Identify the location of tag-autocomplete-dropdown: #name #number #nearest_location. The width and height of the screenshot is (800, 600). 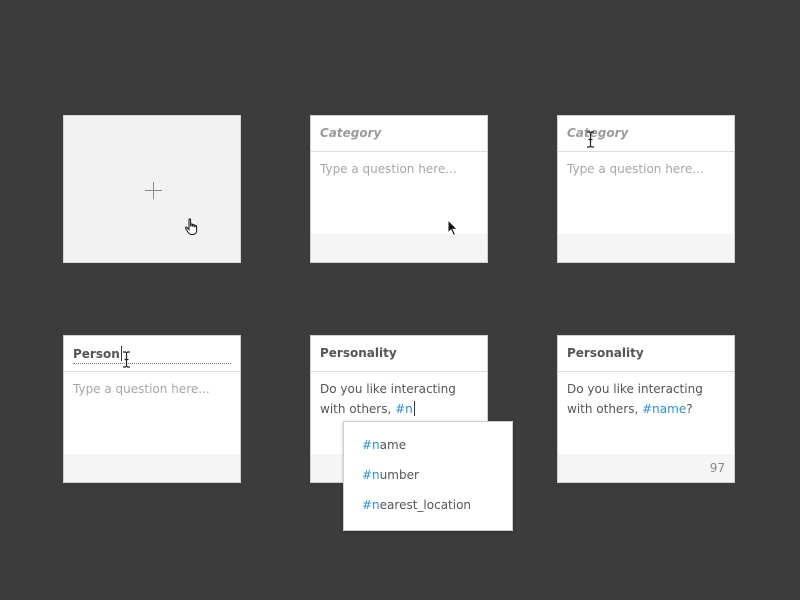
(428, 476).